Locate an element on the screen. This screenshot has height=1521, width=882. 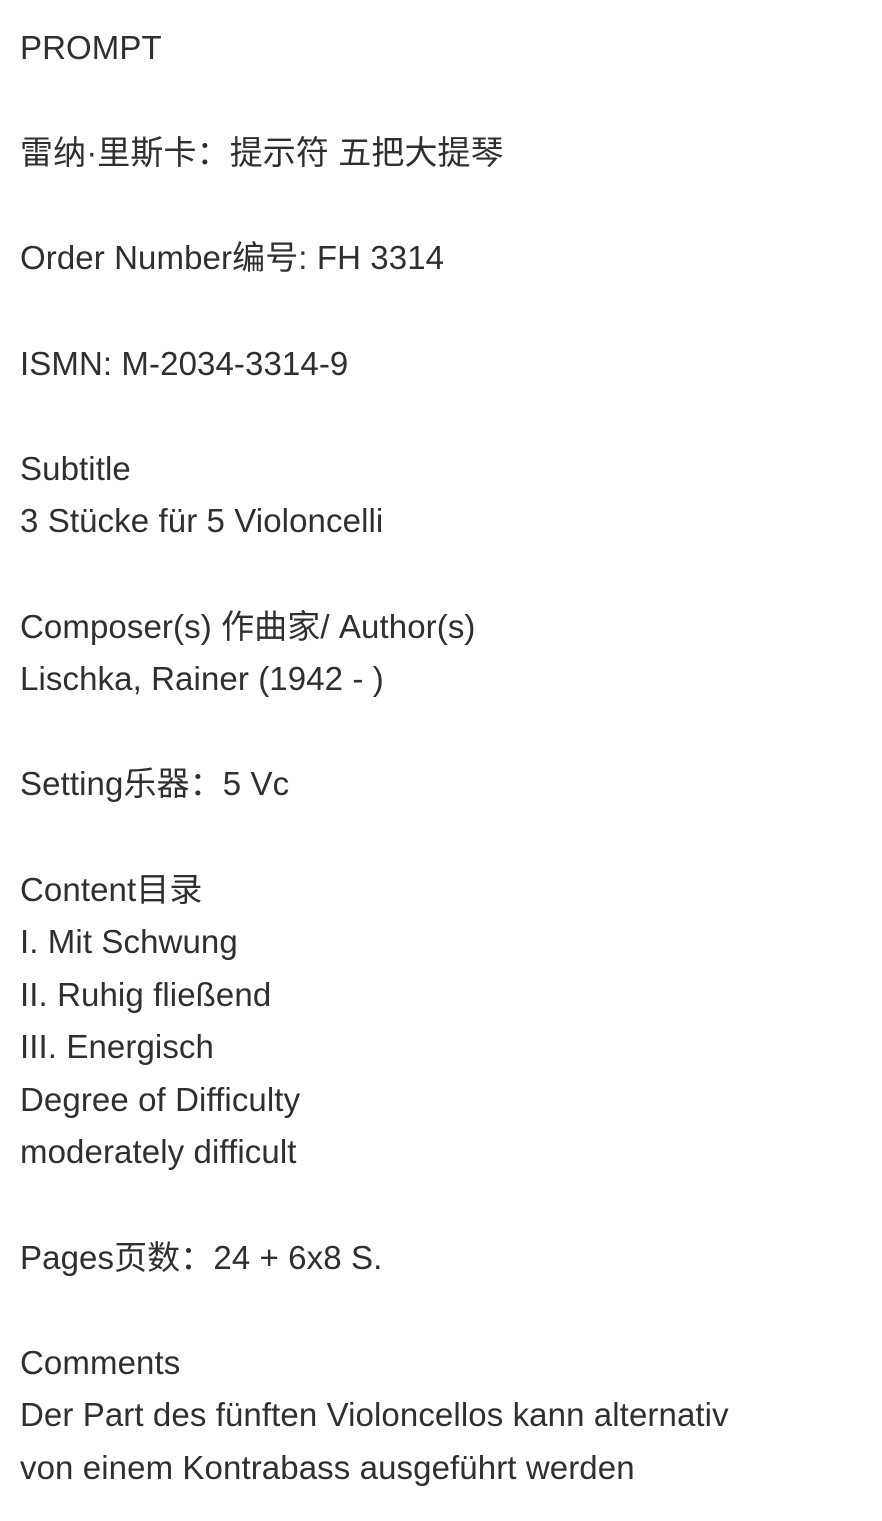
order-number: Order Number编号: FH 3314 is located at coordinates (232, 258).